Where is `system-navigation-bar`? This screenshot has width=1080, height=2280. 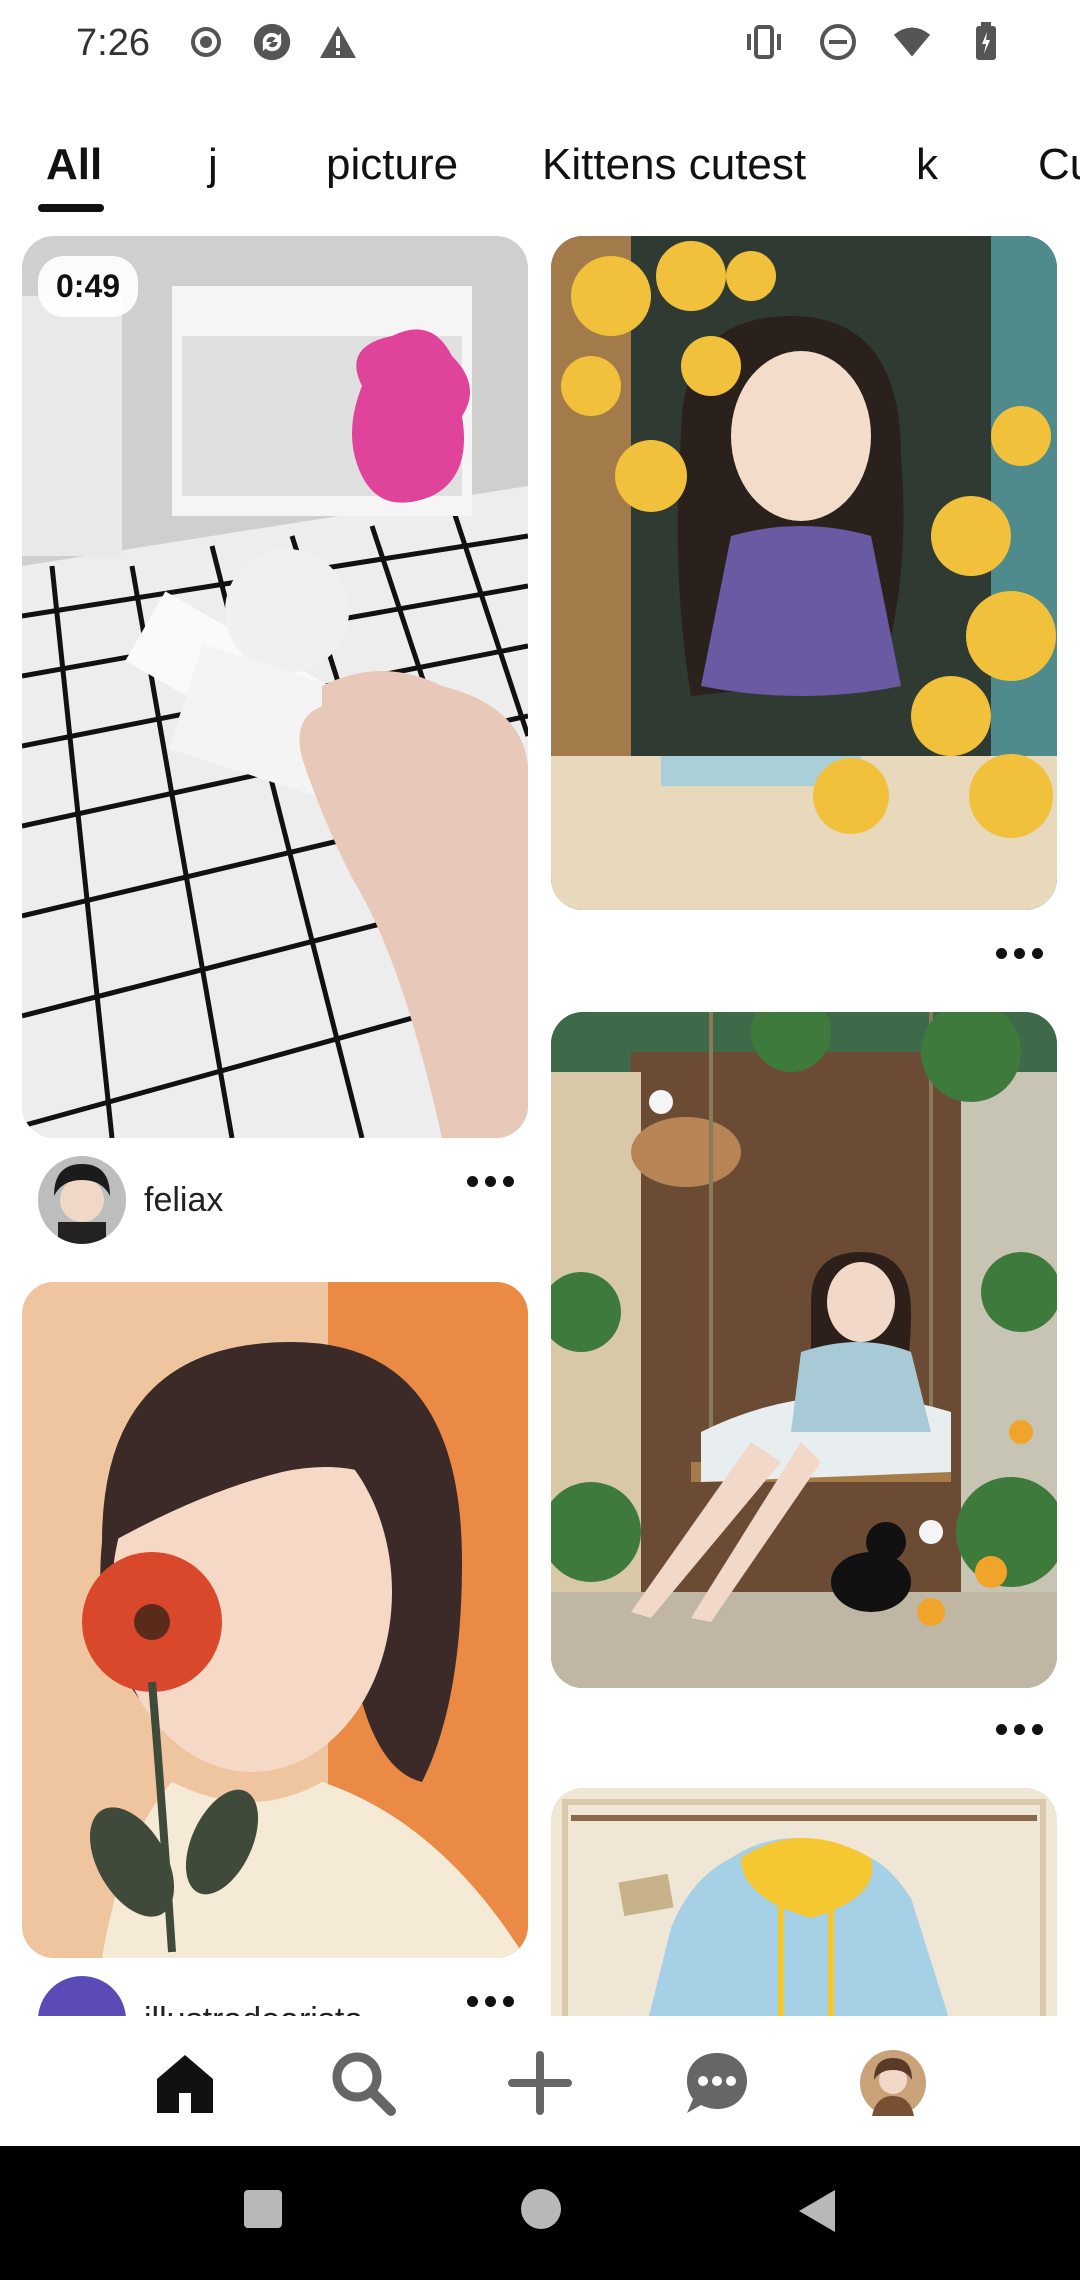
system-navigation-bar is located at coordinates (540, 2213).